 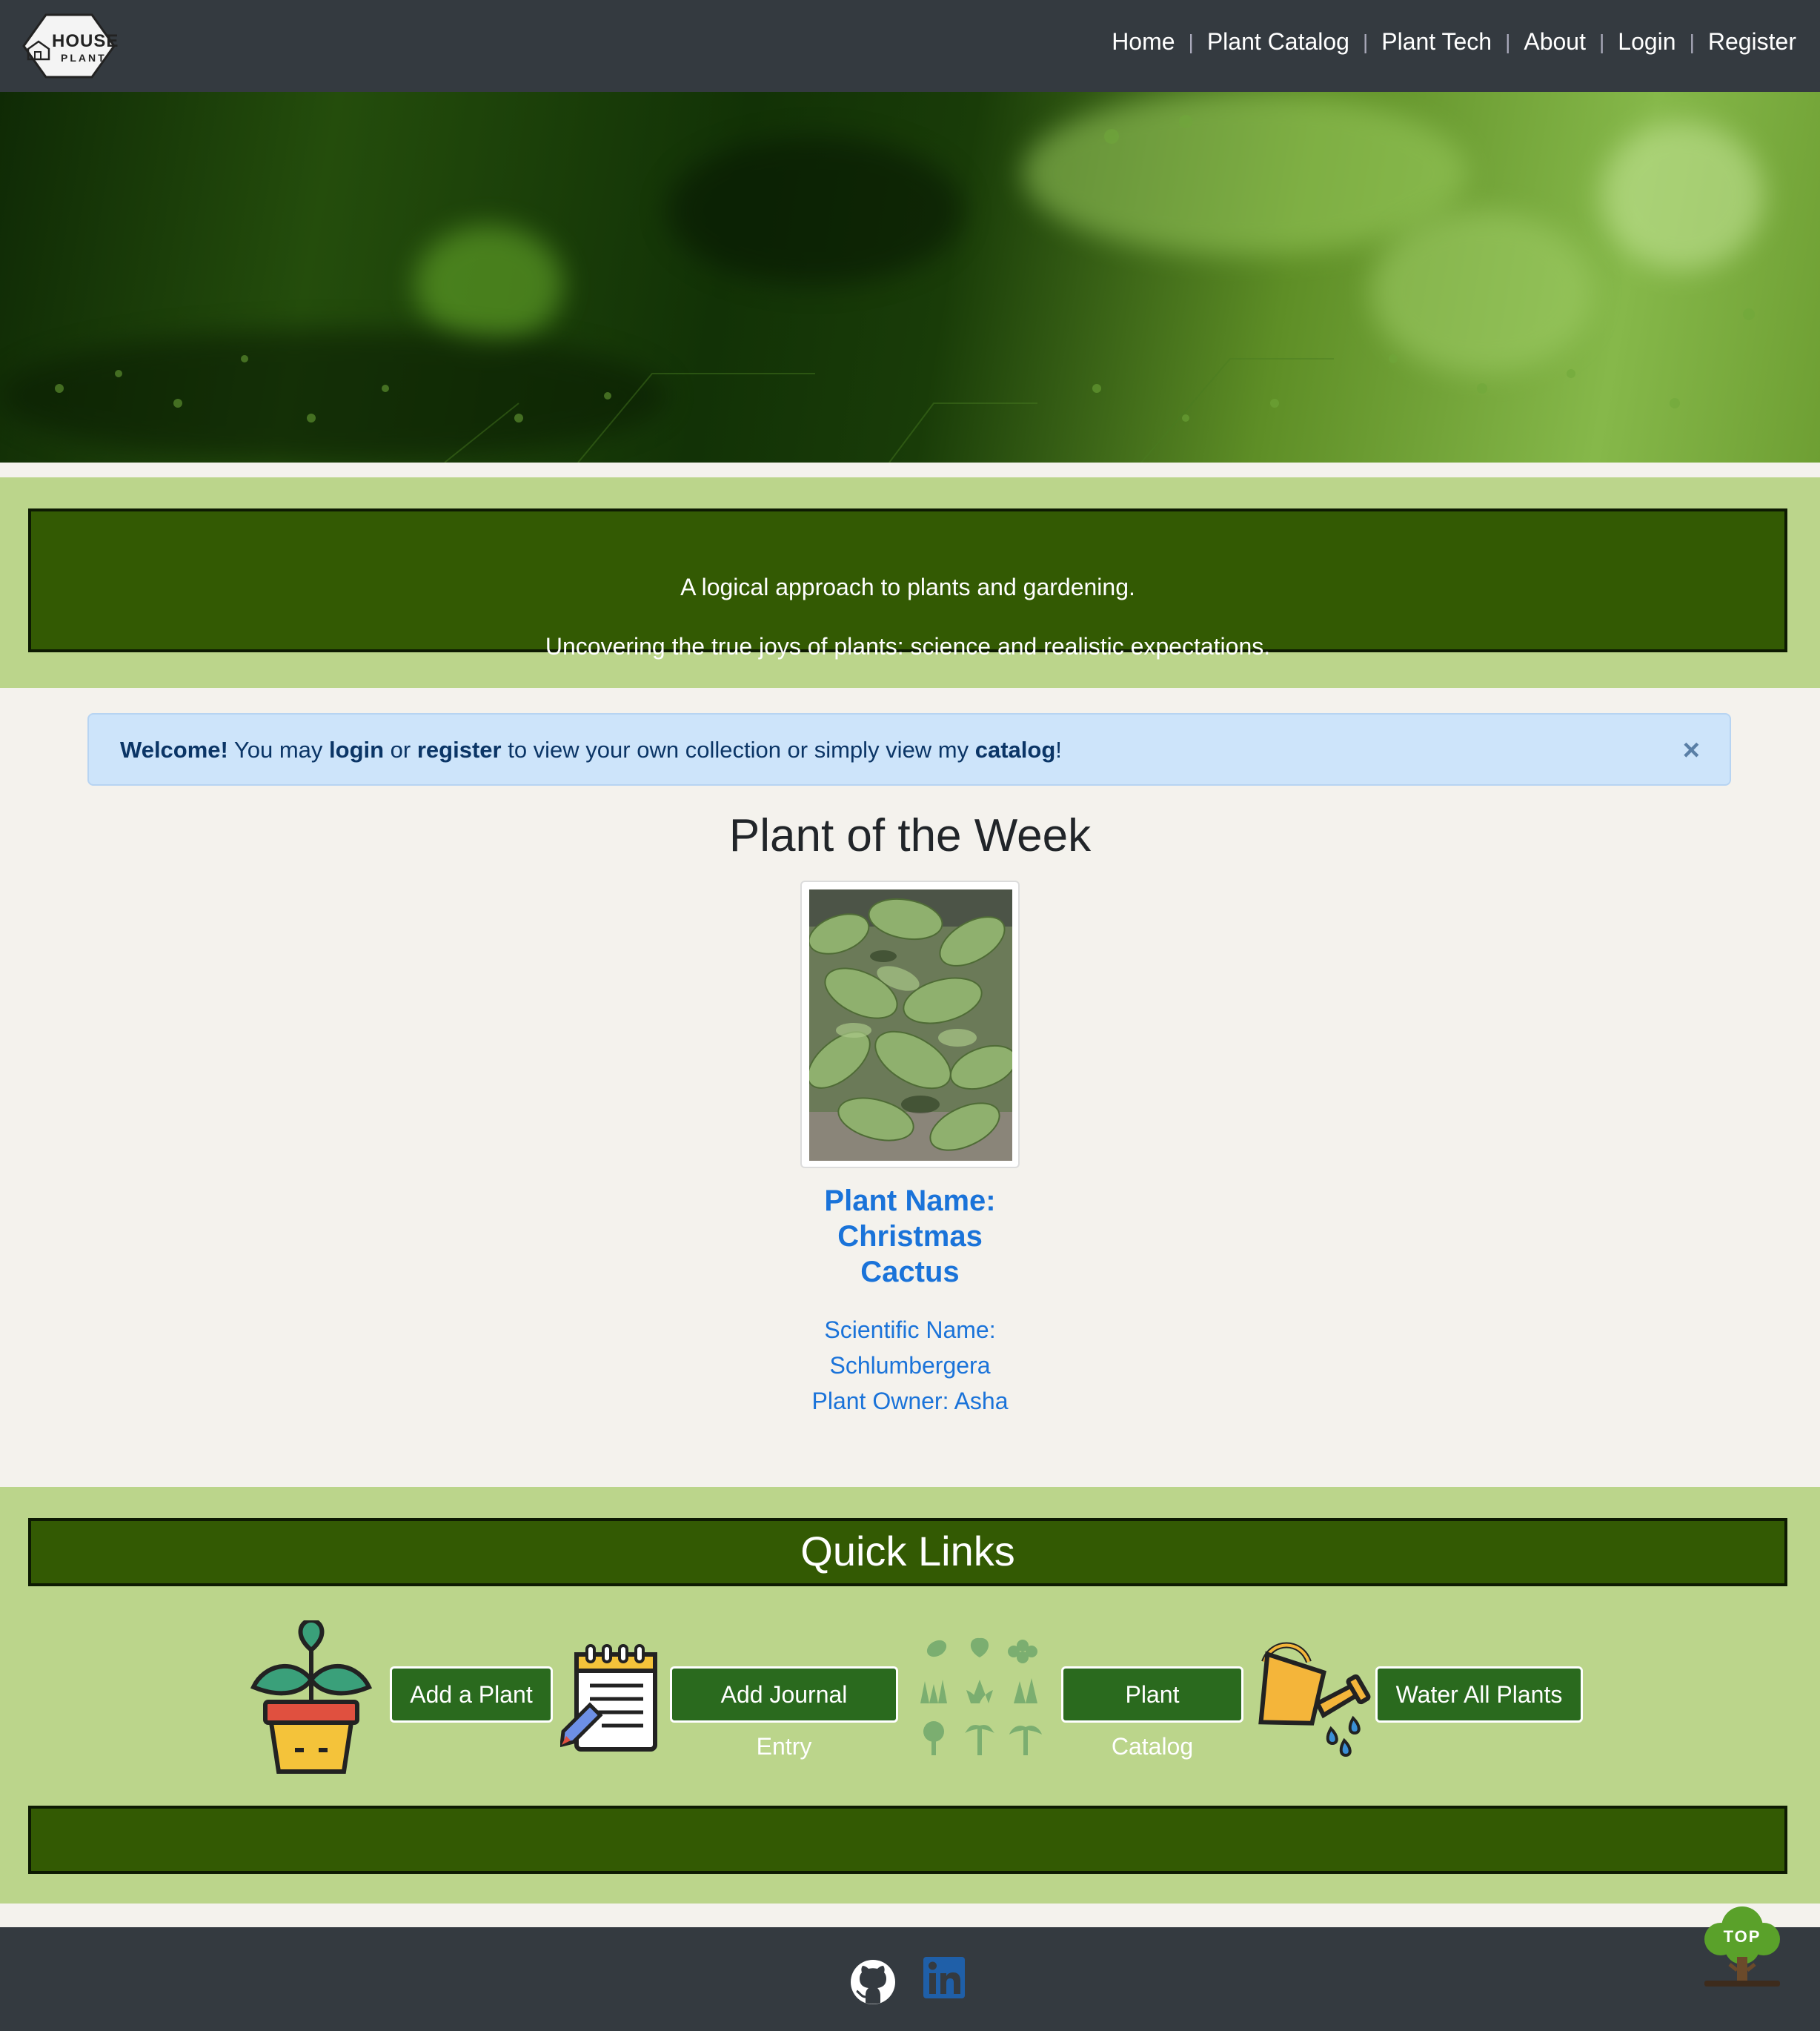 What do you see at coordinates (910, 1272) in the screenshot?
I see `plant-name-line: Cactus` at bounding box center [910, 1272].